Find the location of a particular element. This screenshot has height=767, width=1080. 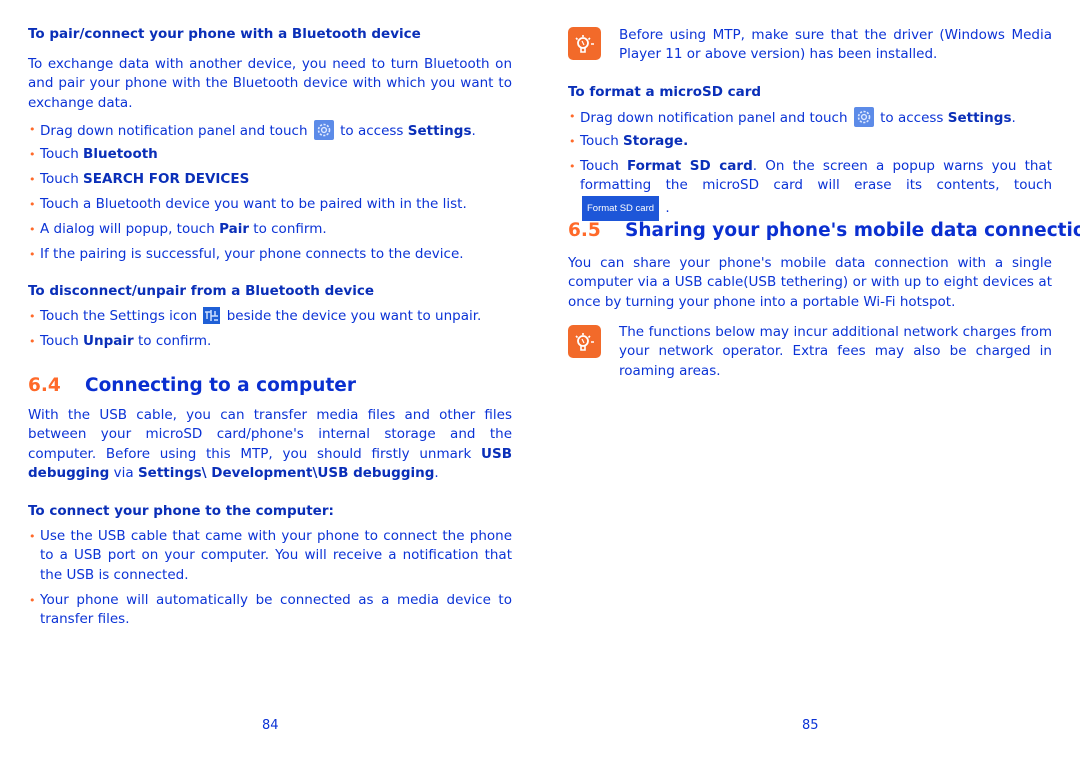

list-item: Touch Unpair to confirm. is located at coordinates (270, 342).